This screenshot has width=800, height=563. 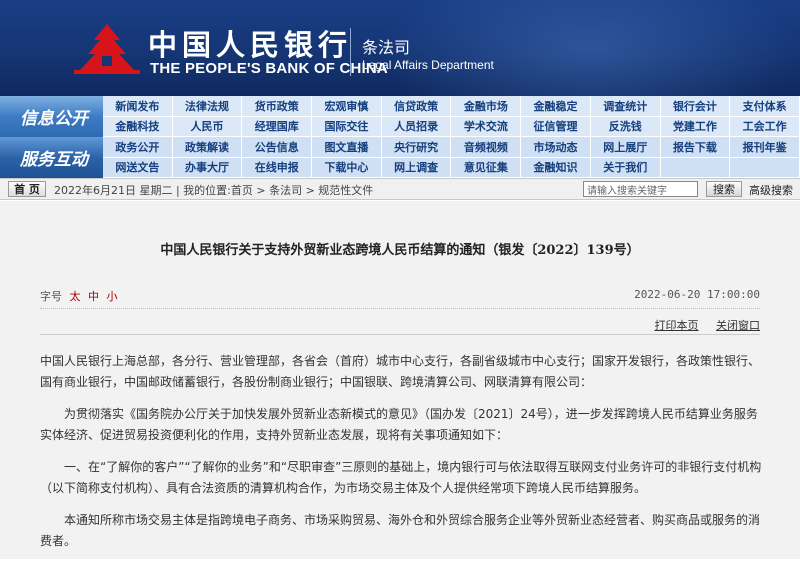 What do you see at coordinates (625, 126) in the screenshot?
I see `nav-item: 反洗钱` at bounding box center [625, 126].